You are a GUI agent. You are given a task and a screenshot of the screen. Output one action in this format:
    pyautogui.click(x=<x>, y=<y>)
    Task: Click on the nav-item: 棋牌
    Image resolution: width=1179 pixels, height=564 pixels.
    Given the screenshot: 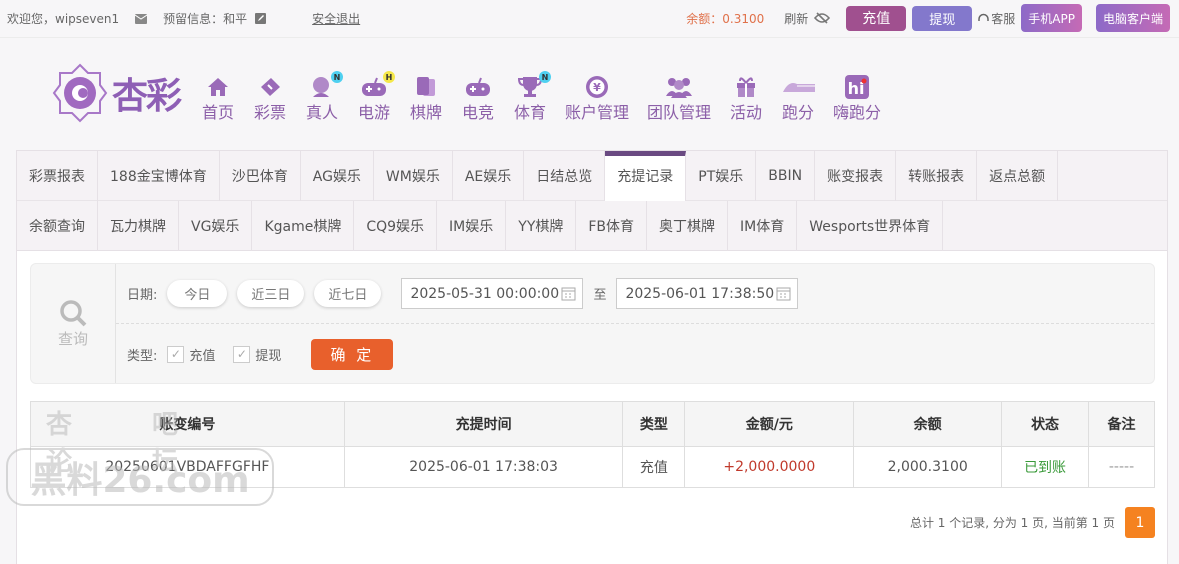 What is the action you would take?
    pyautogui.click(x=426, y=99)
    